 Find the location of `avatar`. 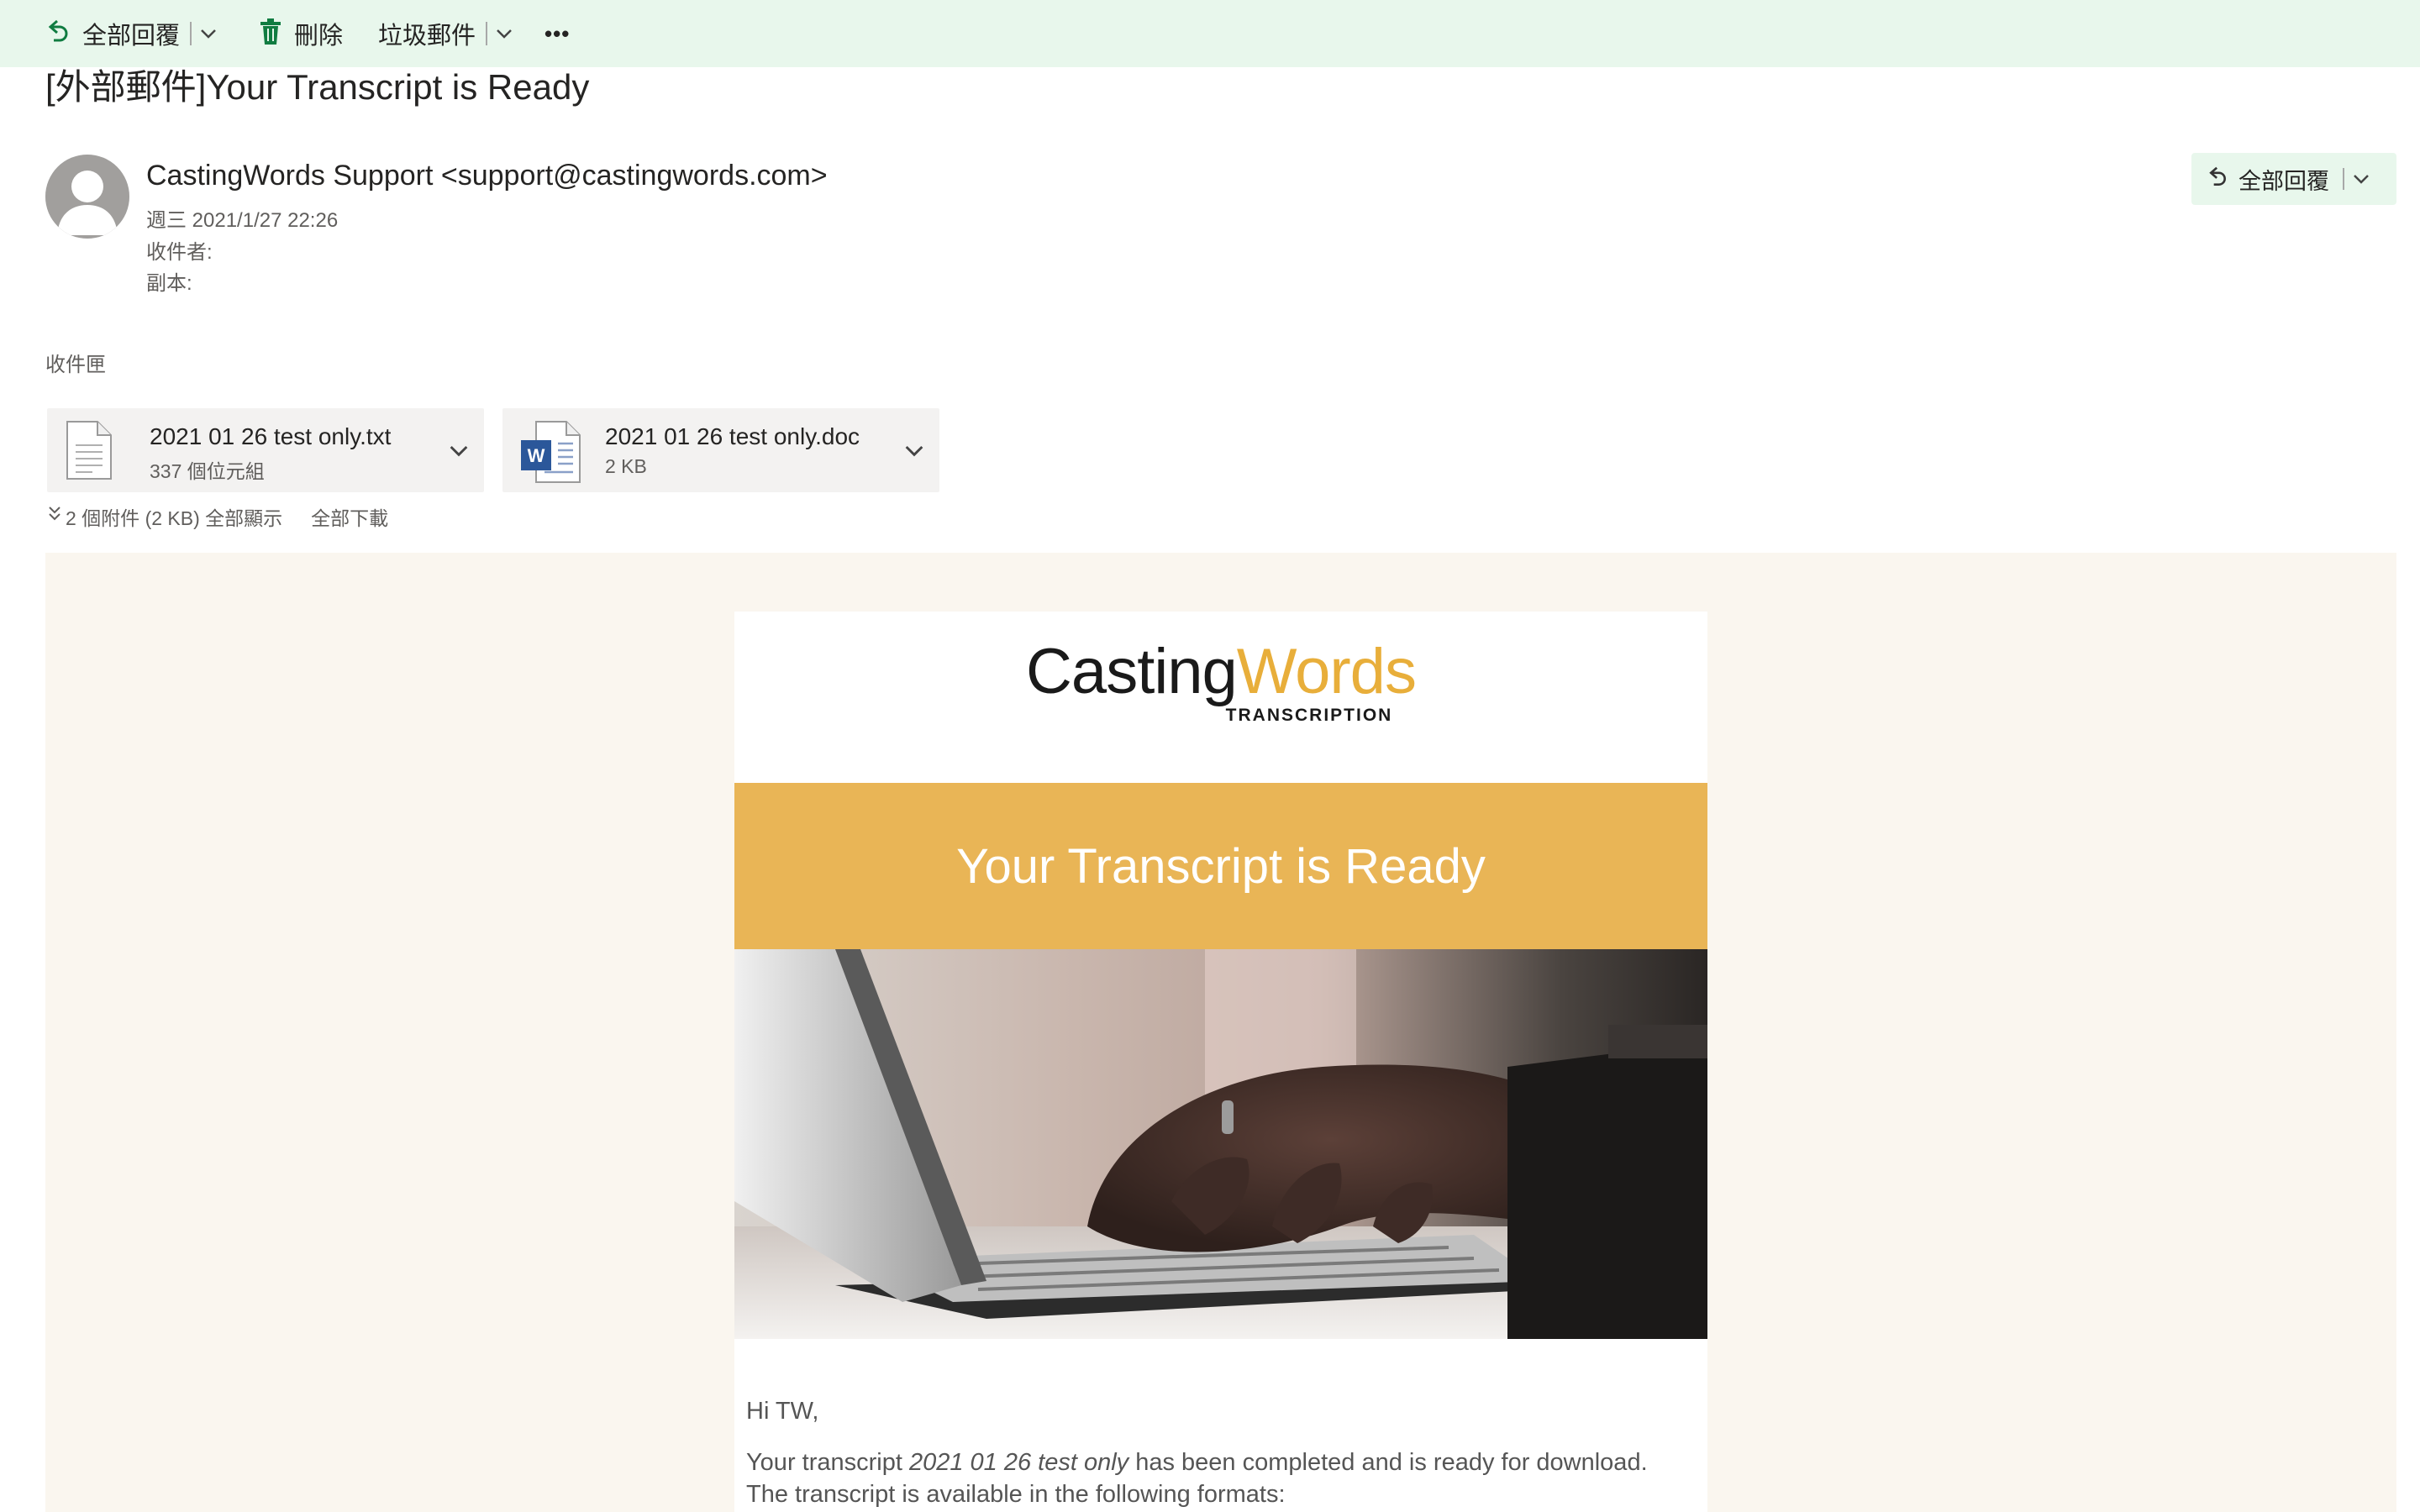

avatar is located at coordinates (87, 197).